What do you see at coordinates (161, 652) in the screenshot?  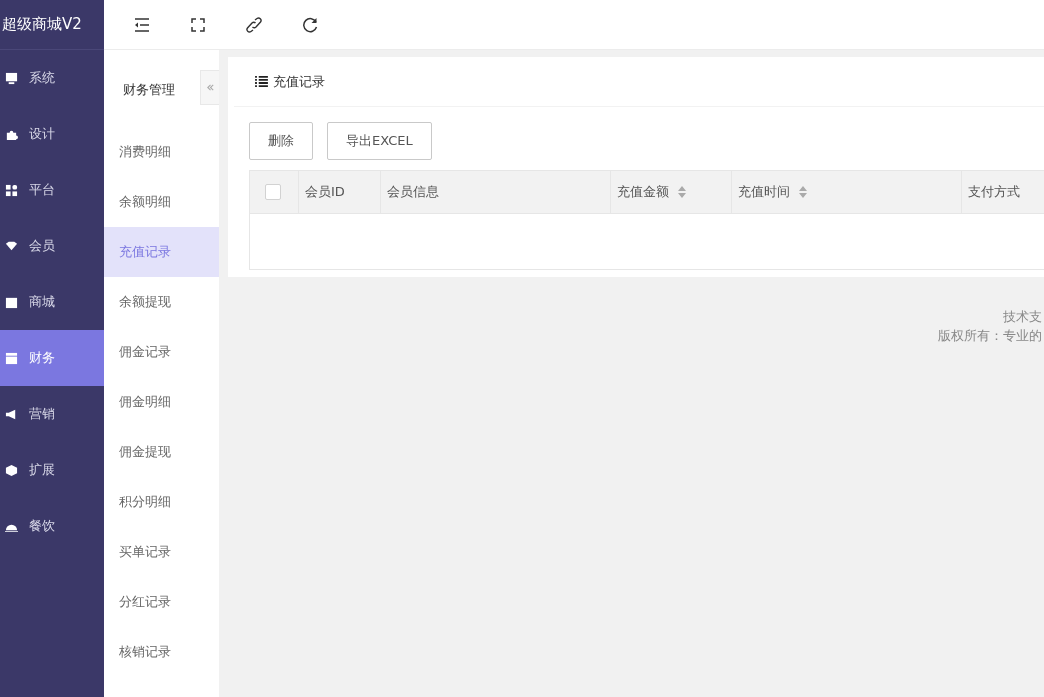 I see `submenu-item: 核销记录` at bounding box center [161, 652].